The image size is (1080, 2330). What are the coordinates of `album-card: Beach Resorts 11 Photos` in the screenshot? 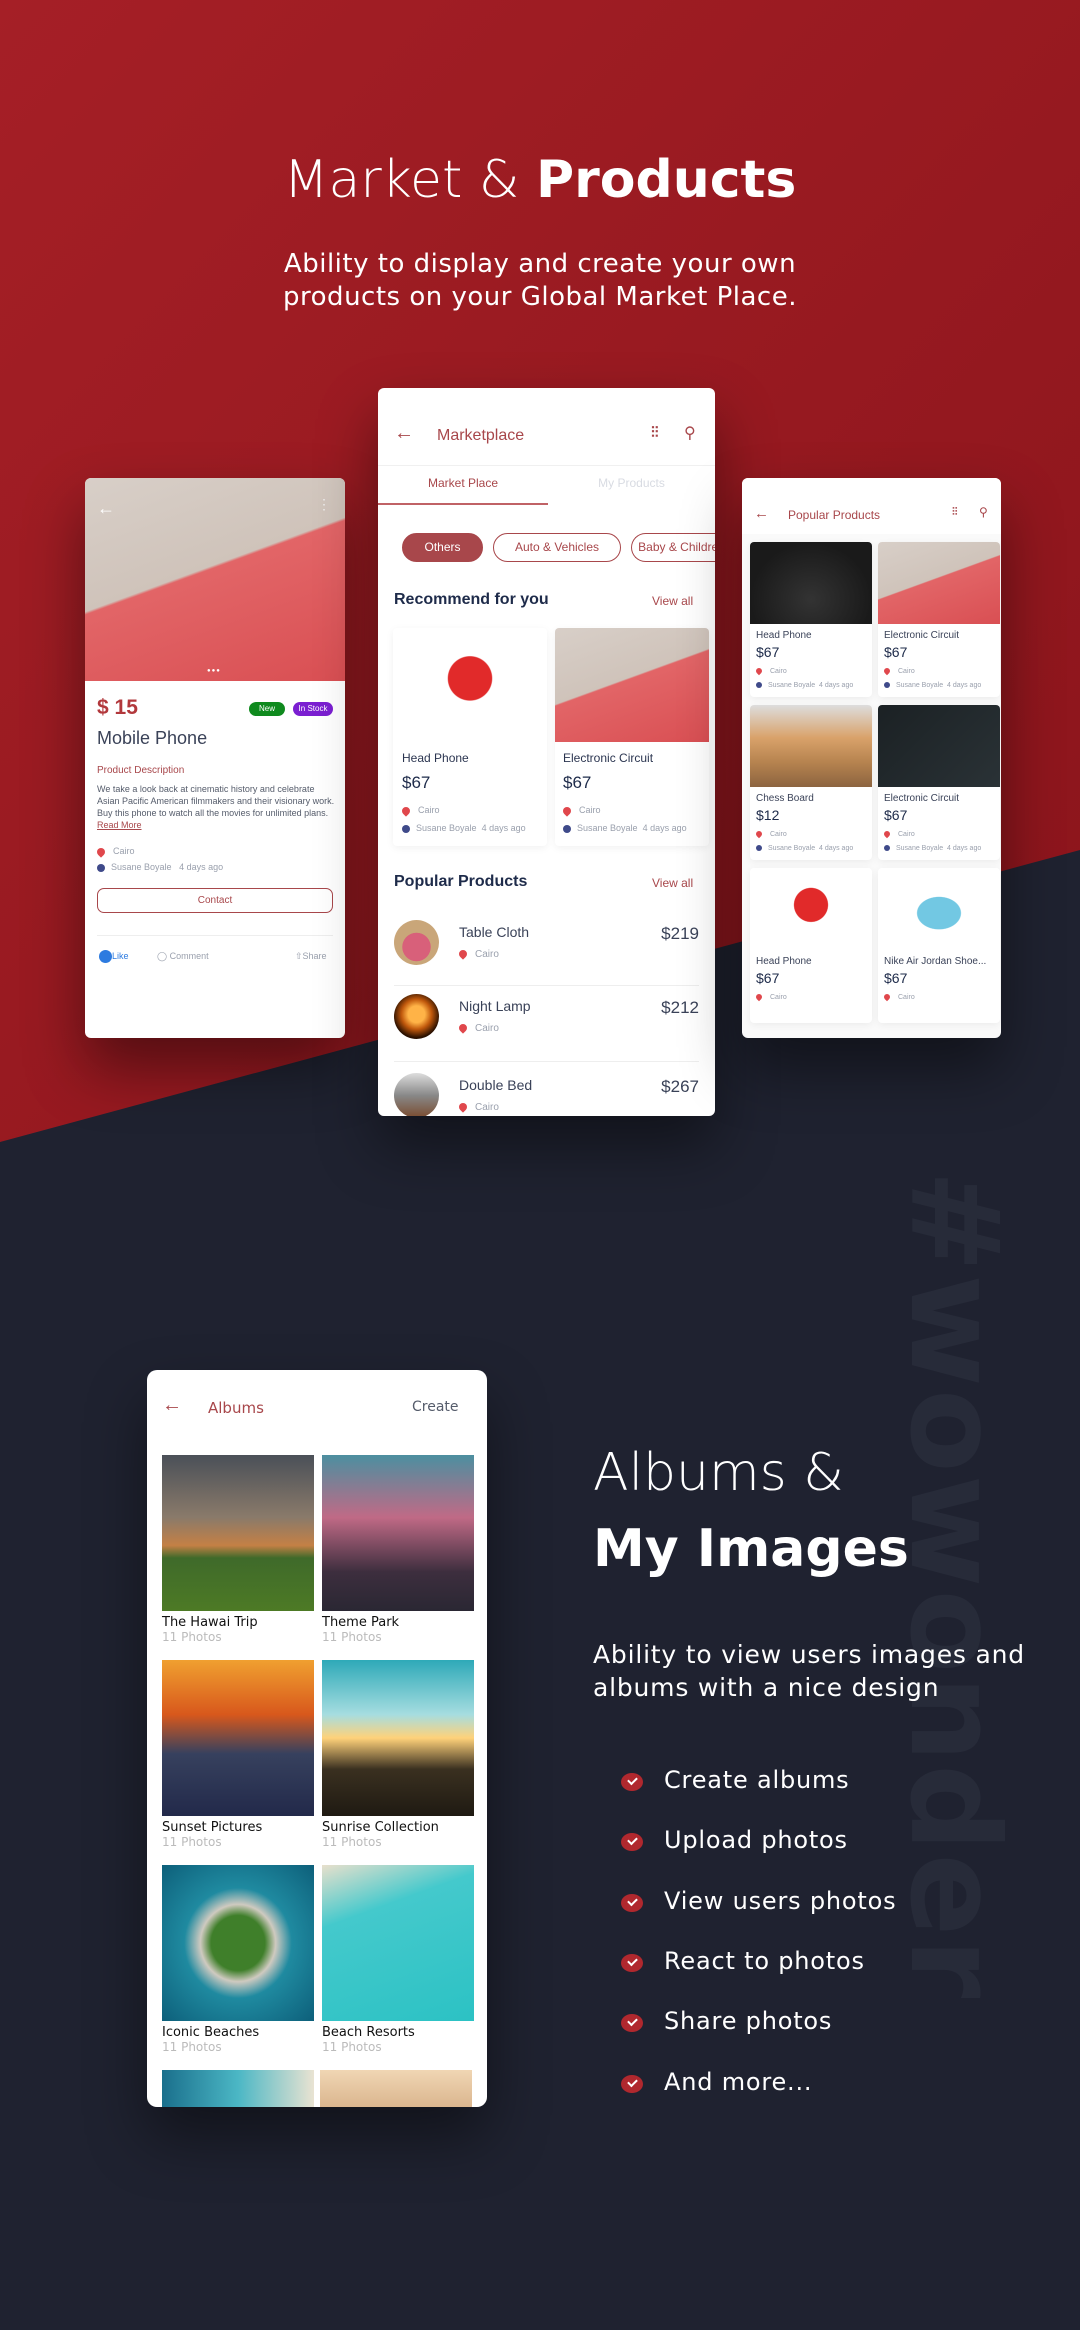 It's located at (398, 1959).